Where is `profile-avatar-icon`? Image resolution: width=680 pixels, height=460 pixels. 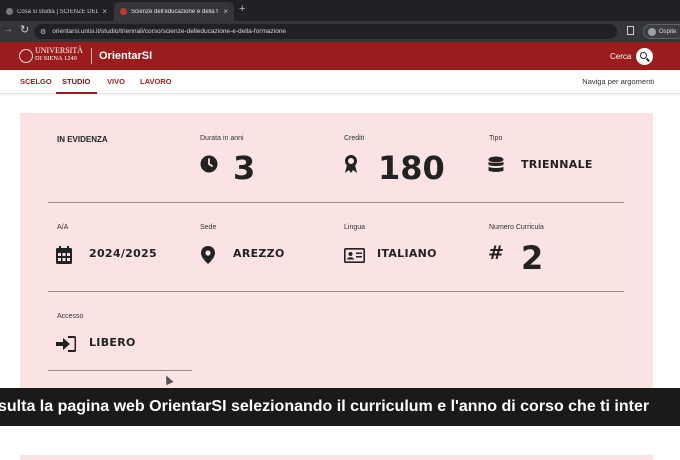 profile-avatar-icon is located at coordinates (652, 31).